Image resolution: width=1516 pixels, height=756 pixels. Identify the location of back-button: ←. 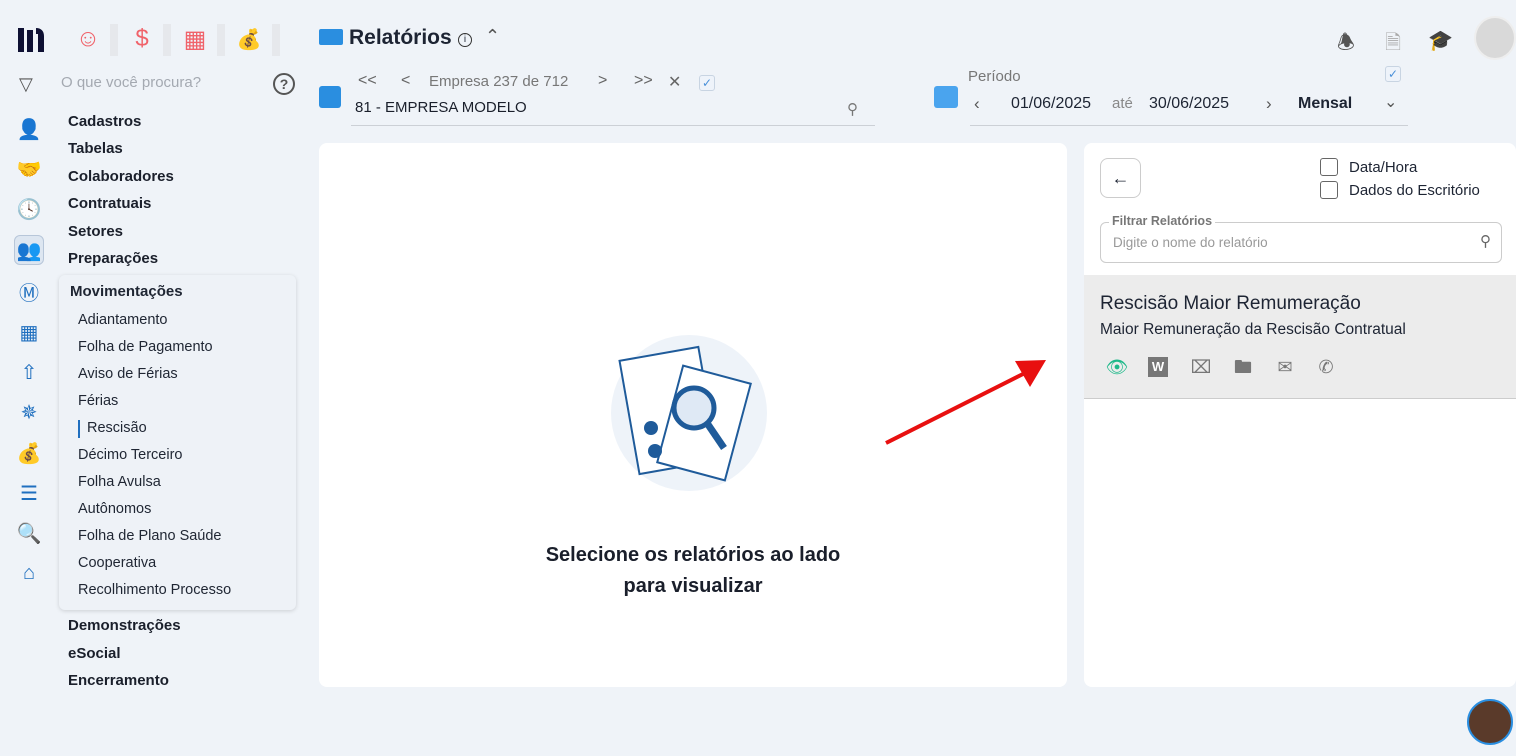
(1120, 178).